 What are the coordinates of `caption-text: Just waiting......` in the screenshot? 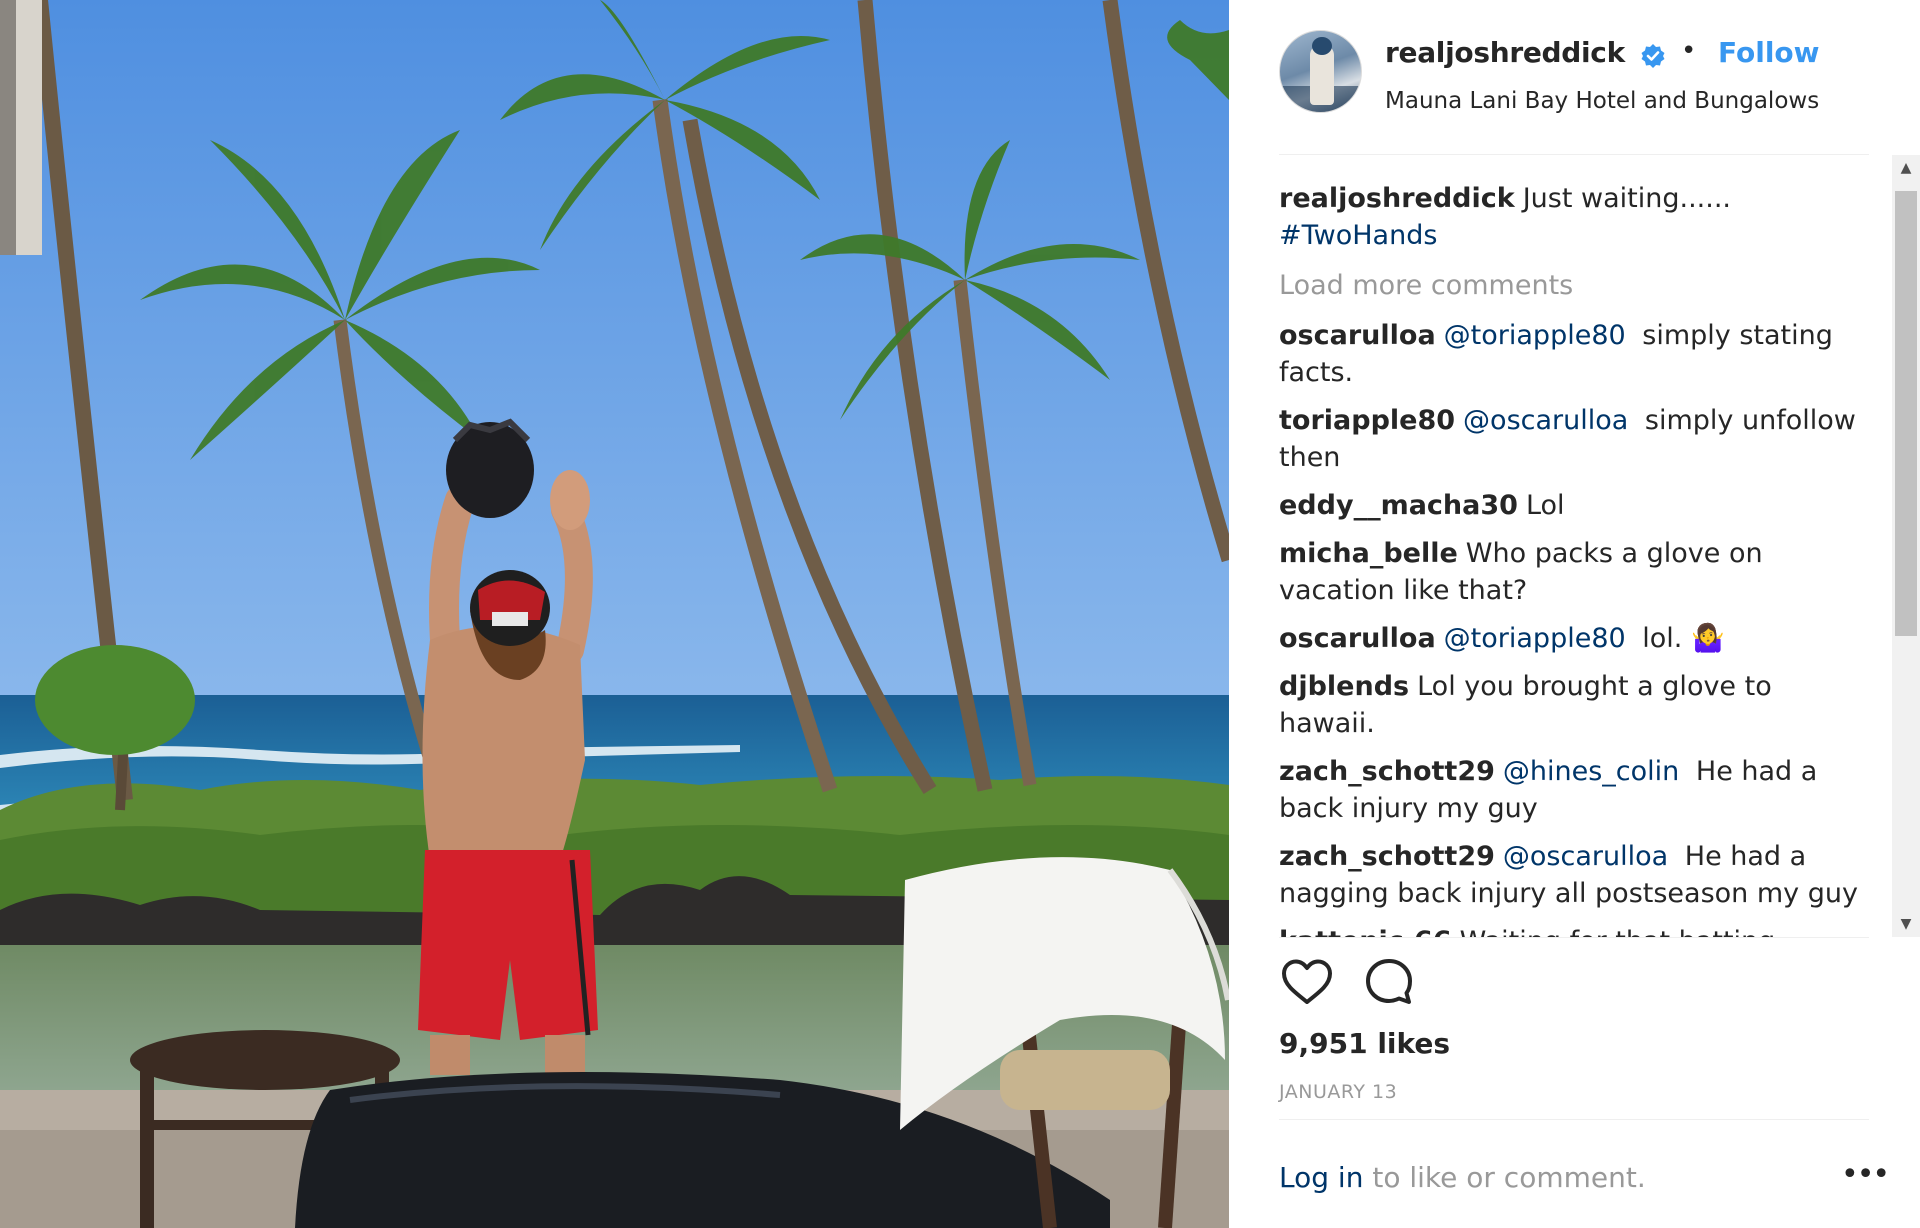 It's located at (1626, 198).